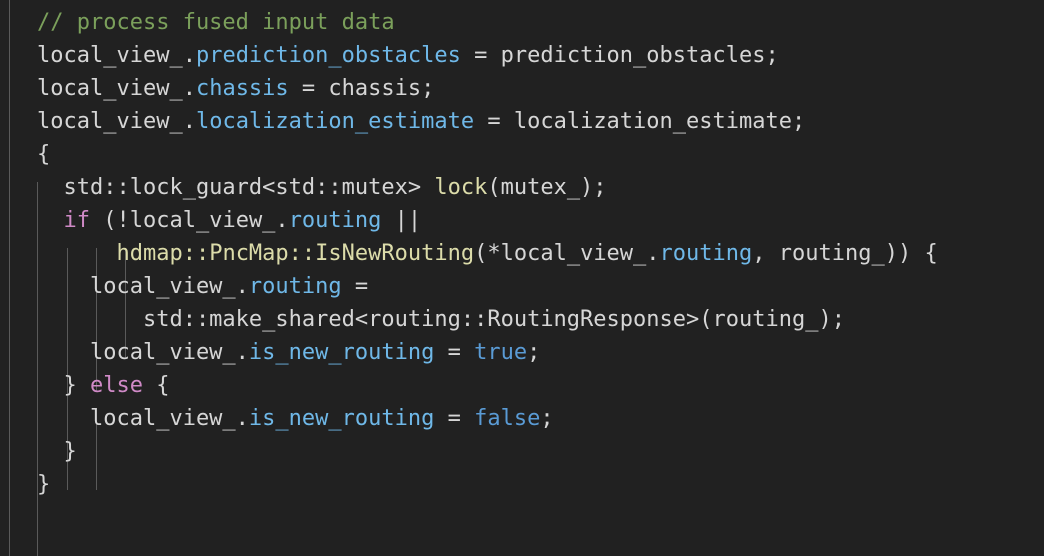 The width and height of the screenshot is (1044, 556). What do you see at coordinates (522, 220) in the screenshot?
I see `code-line: if (!local_view_.routing ||` at bounding box center [522, 220].